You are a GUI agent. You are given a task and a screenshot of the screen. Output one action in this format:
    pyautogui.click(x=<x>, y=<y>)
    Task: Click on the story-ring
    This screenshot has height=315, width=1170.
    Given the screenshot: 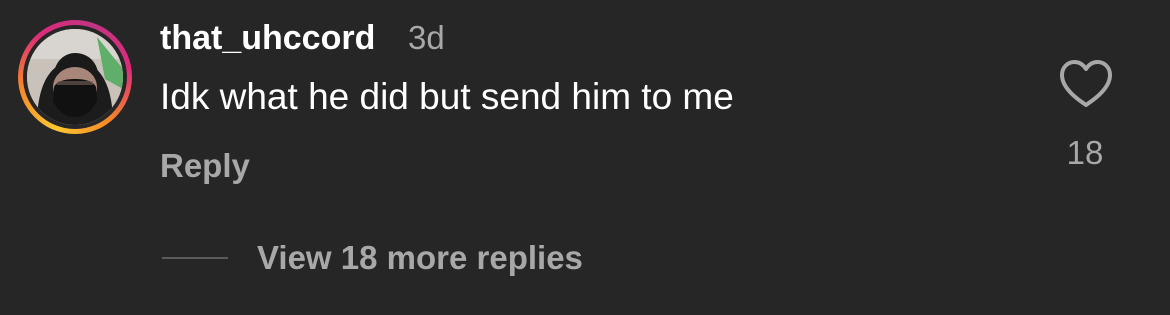 What is the action you would take?
    pyautogui.click(x=75, y=77)
    